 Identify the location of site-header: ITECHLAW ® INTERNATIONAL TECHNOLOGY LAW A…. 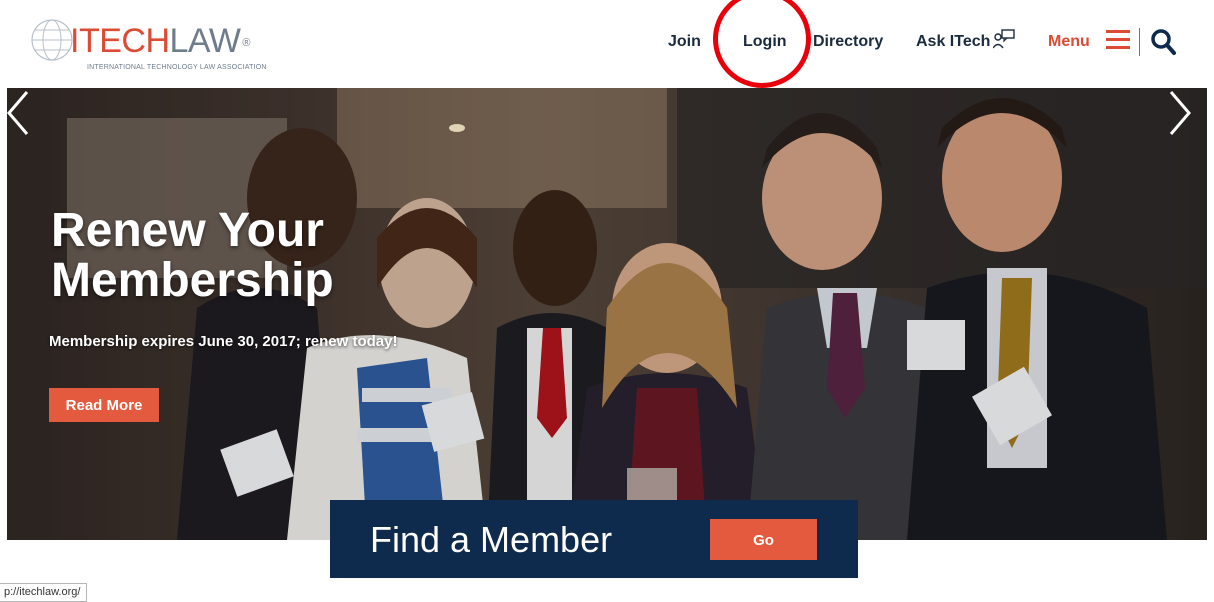
(607, 44).